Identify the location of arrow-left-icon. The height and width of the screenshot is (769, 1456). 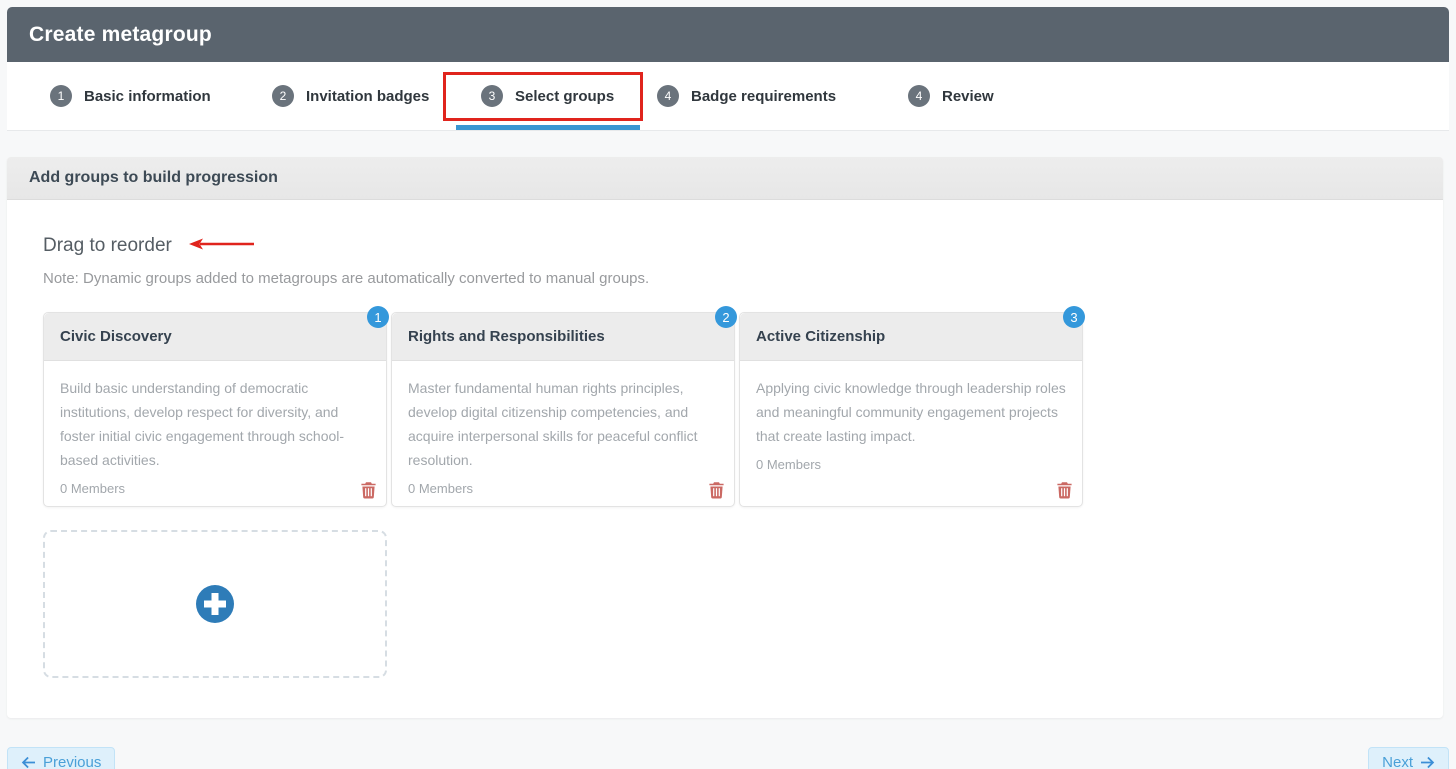
(28, 762).